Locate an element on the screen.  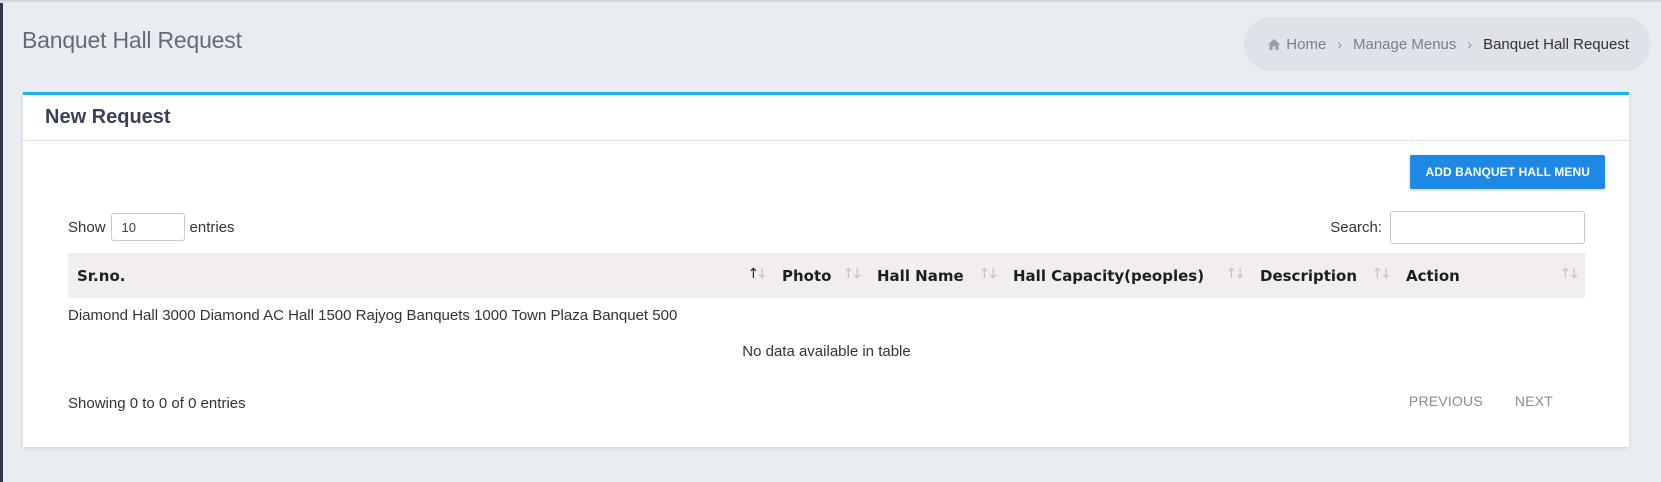
next-page-button: NEXT is located at coordinates (1534, 401).